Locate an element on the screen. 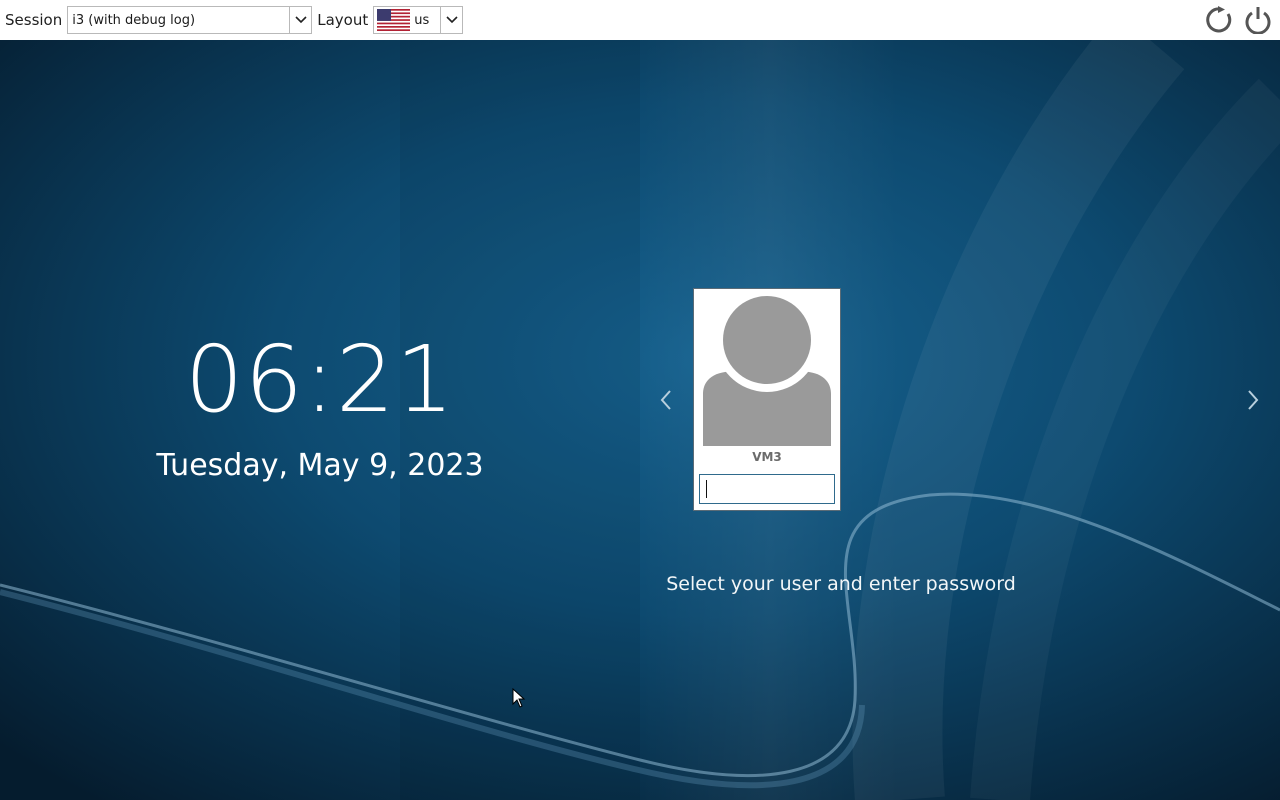 This screenshot has width=1280, height=800. user-card: VM3 is located at coordinates (767, 399).